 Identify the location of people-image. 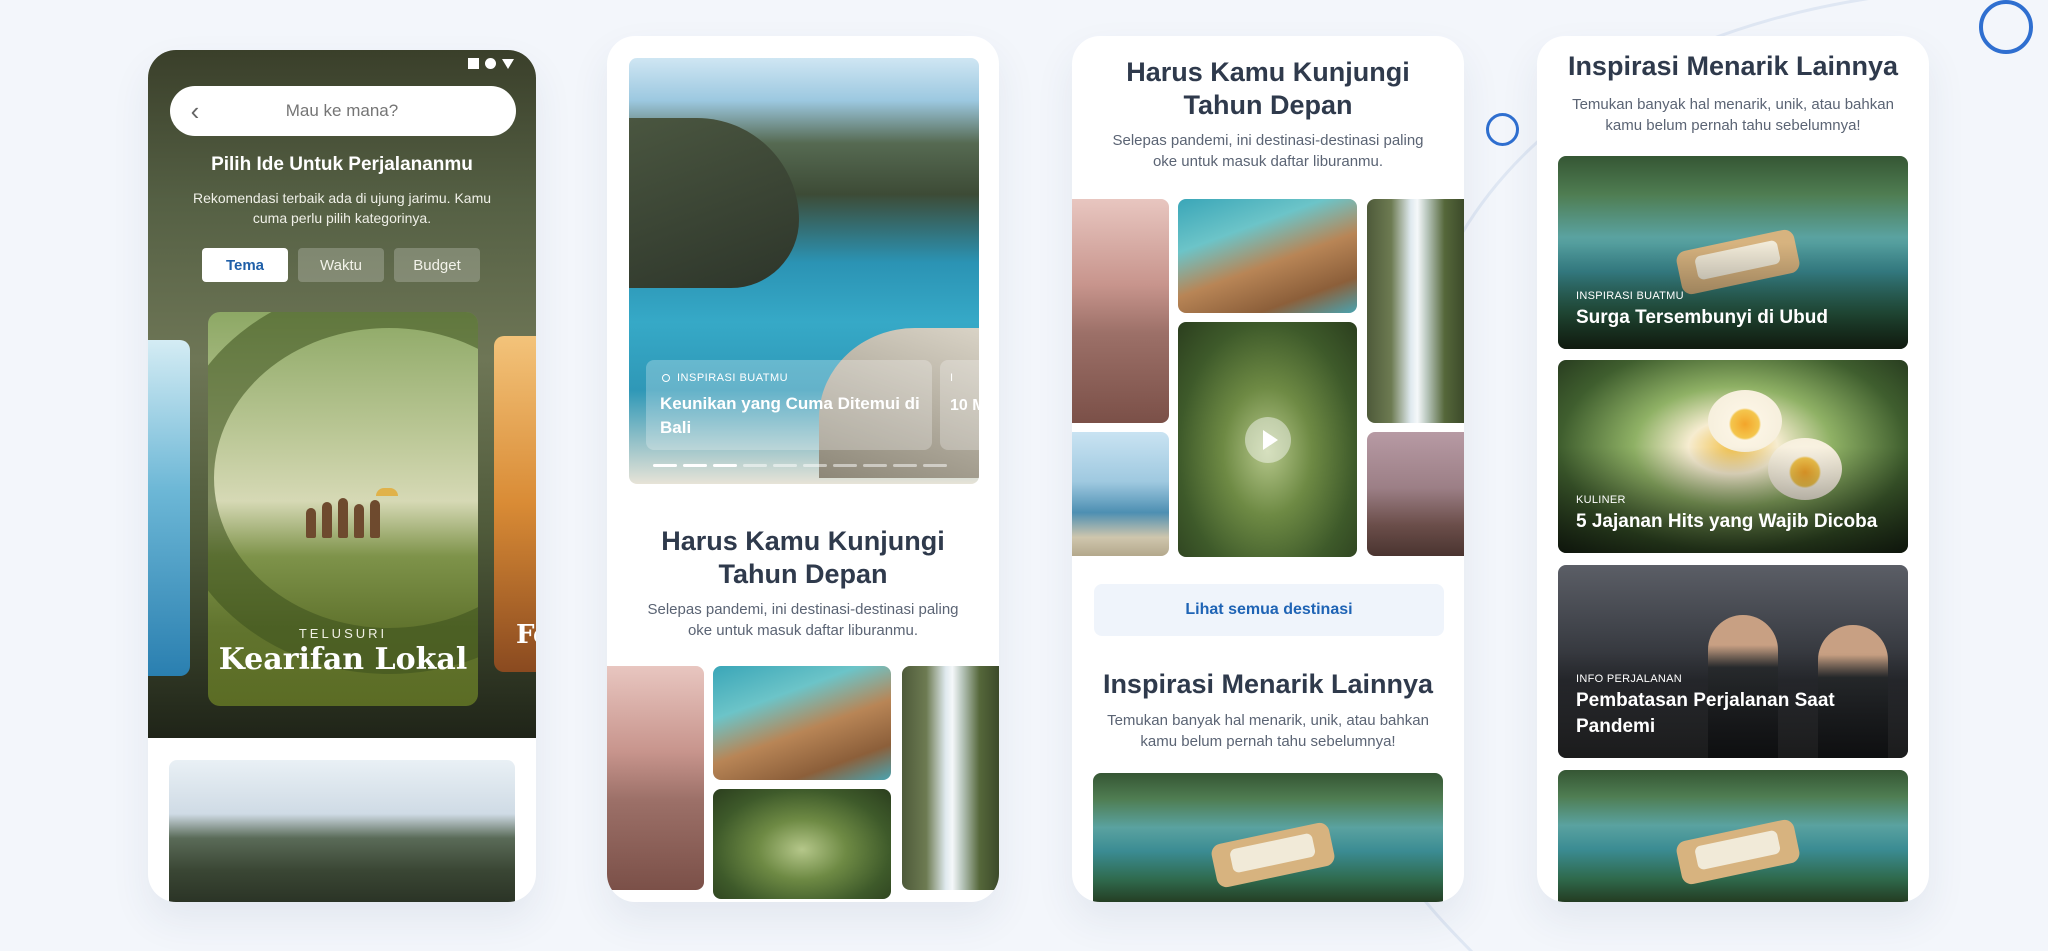
(343, 518).